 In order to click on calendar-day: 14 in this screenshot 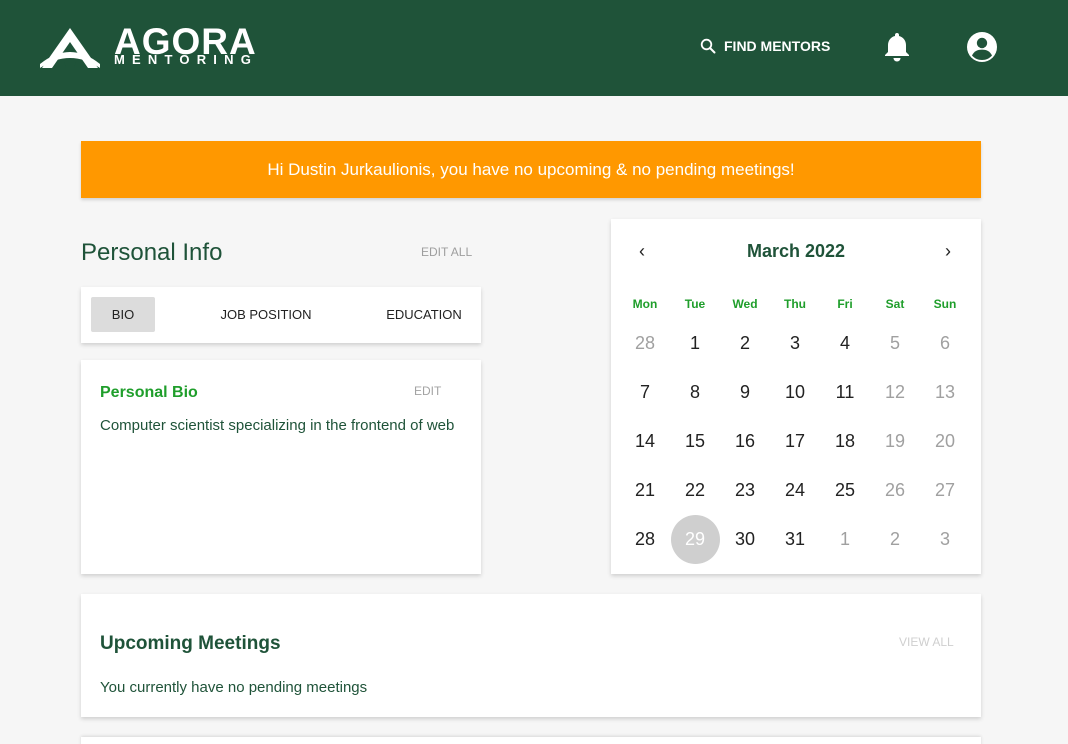, I will do `click(645, 441)`.